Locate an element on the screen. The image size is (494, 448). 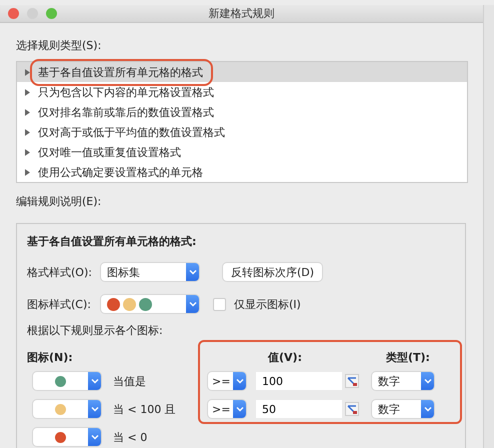
rule-type-item: 仅对唯一值或重复值设置格式 is located at coordinates (242, 152).